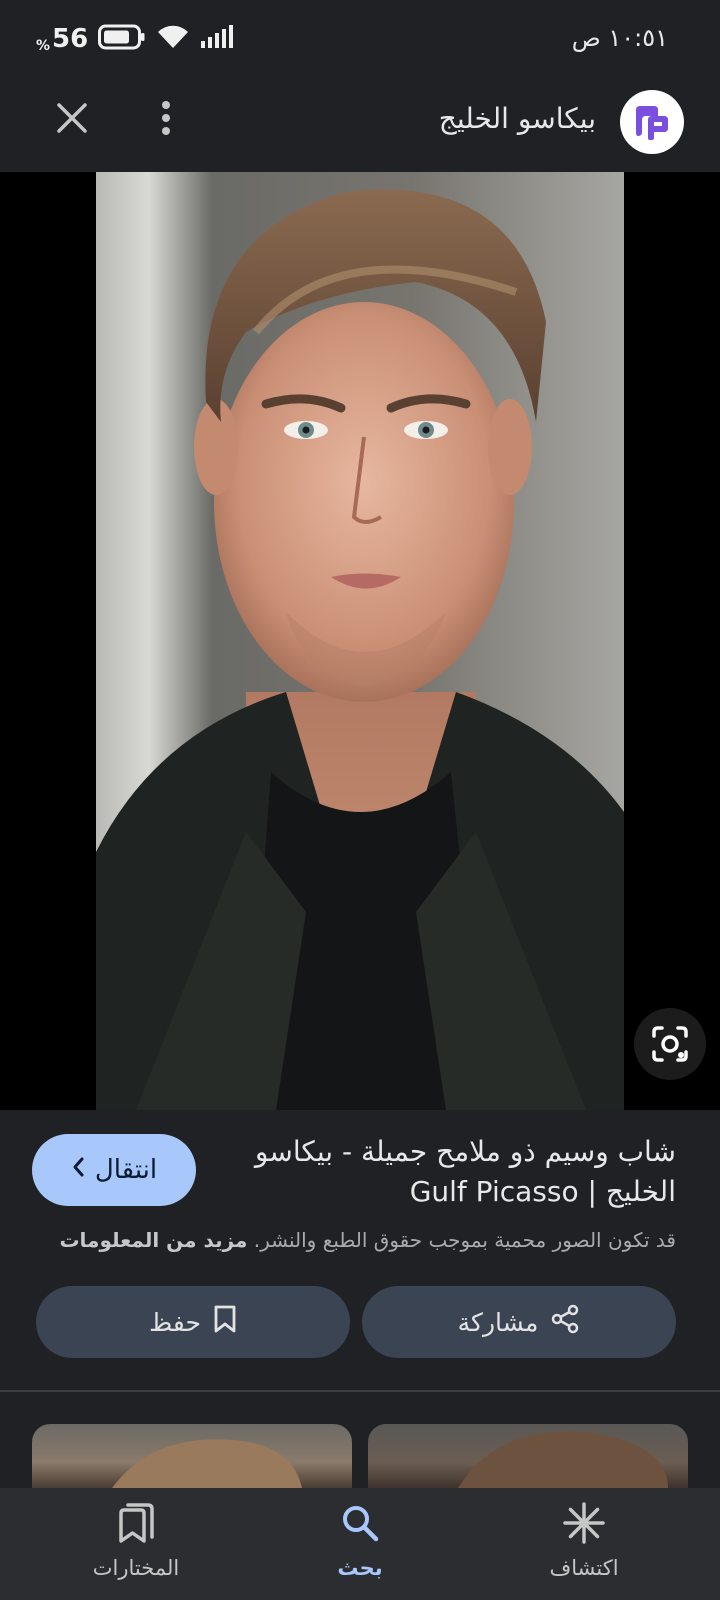 The image size is (720, 1600). I want to click on close-icon, so click(72, 118).